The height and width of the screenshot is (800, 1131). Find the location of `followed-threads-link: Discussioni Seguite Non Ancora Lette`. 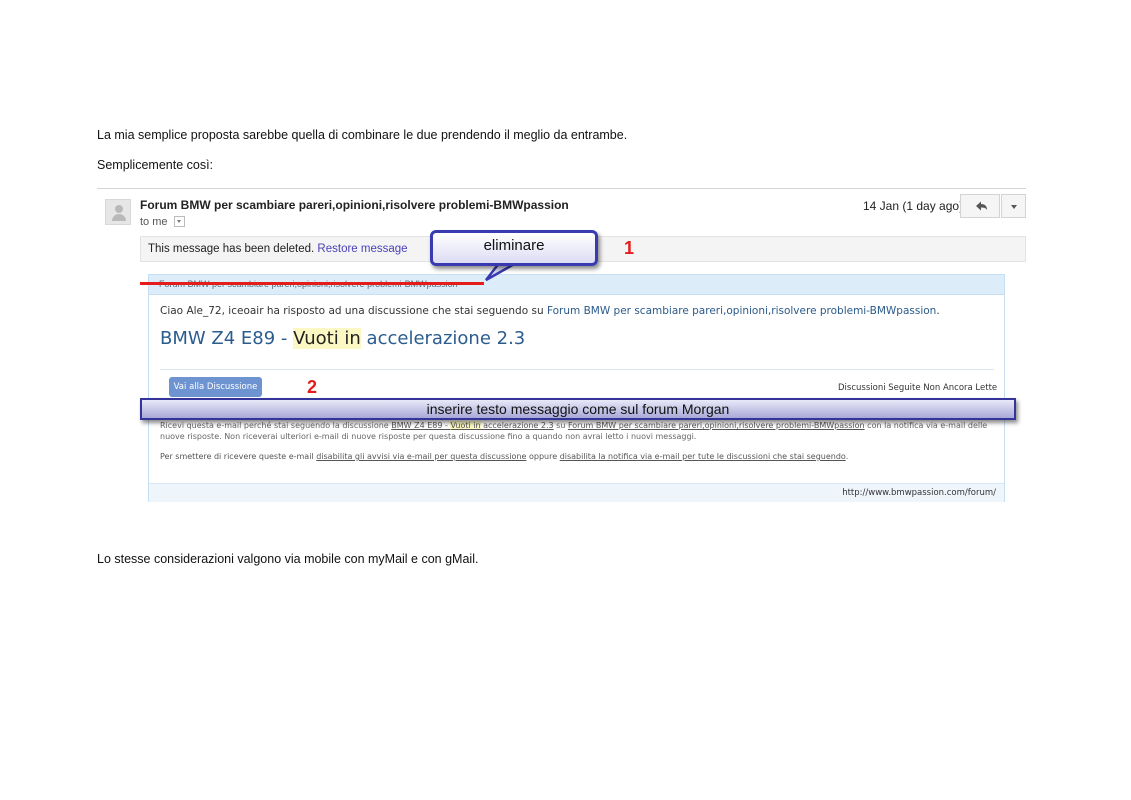

followed-threads-link: Discussioni Seguite Non Ancora Lette is located at coordinates (917, 388).